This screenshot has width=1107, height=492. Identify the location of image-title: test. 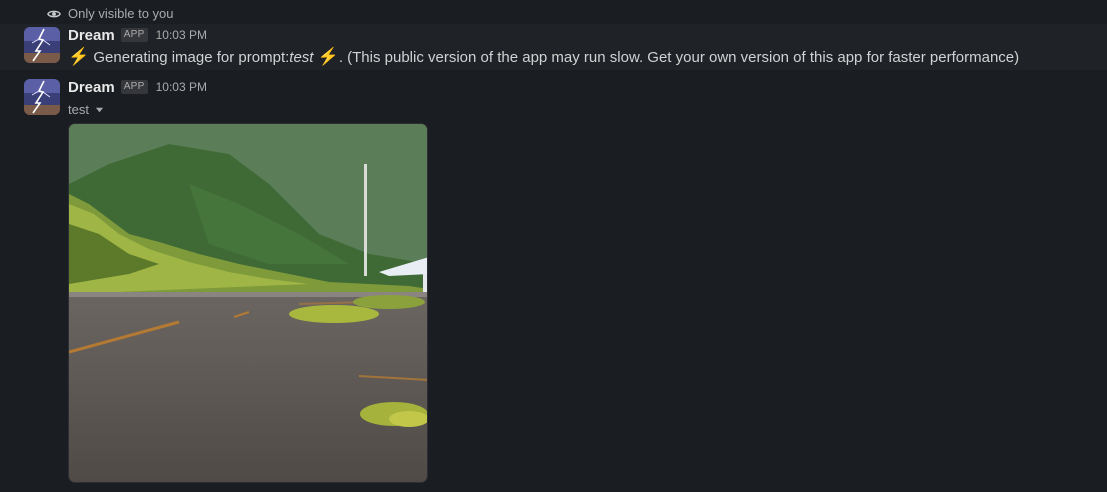
(78, 109).